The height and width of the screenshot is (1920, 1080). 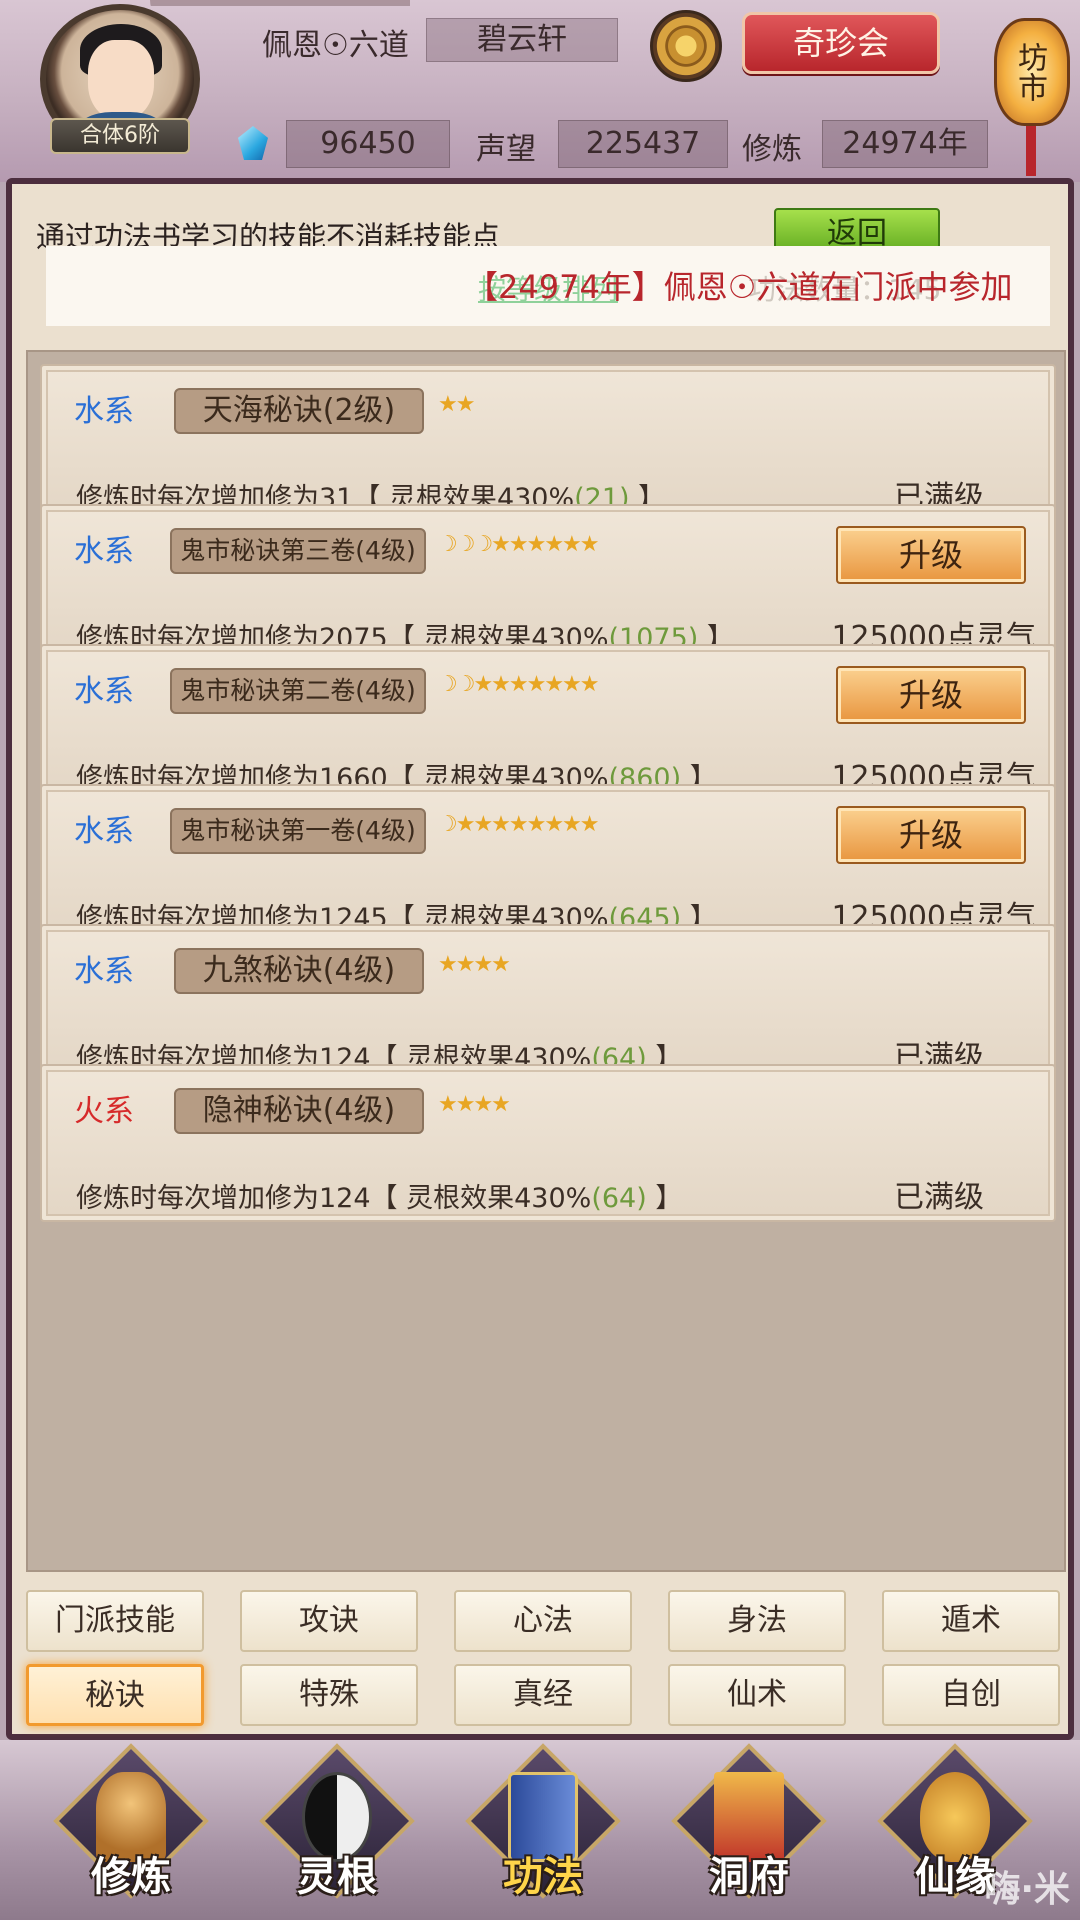 What do you see at coordinates (299, 411) in the screenshot?
I see `skill-name: 天海秘诀(2级)` at bounding box center [299, 411].